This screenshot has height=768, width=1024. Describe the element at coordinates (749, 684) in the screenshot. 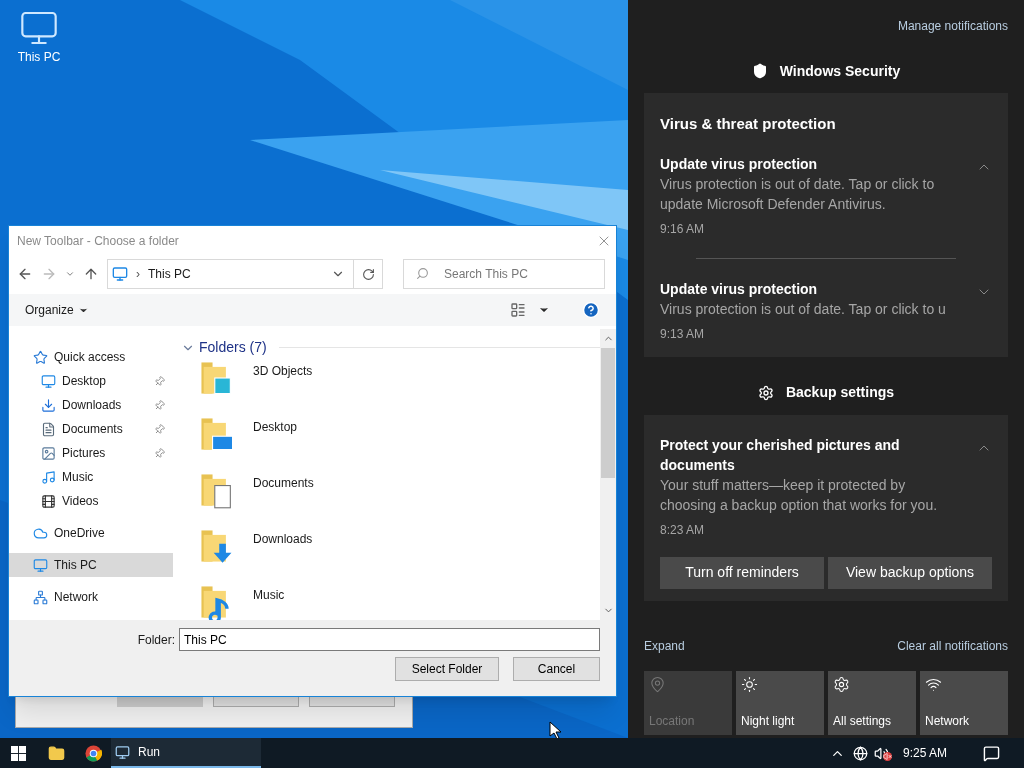

I see `sun-icon` at that location.